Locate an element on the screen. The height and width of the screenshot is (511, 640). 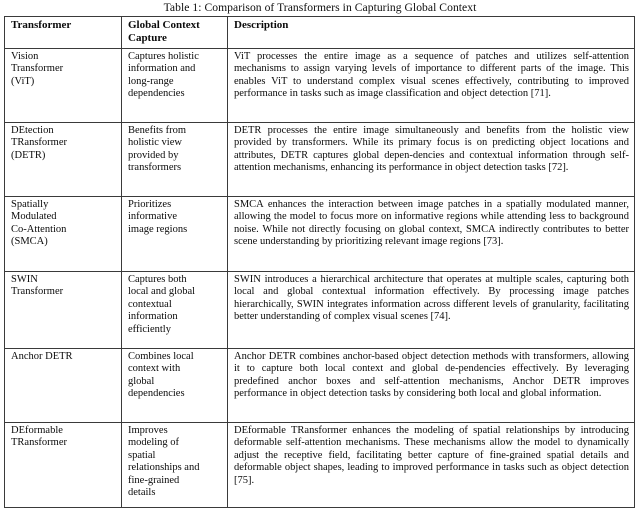
cell-transformer-name: DEformable TRansformer is located at coordinates (63, 465).